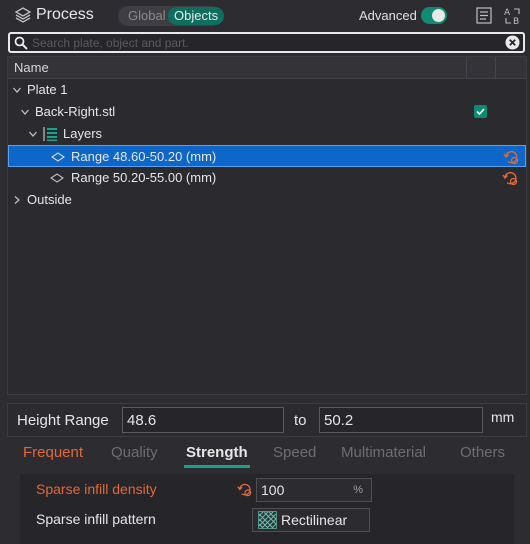  What do you see at coordinates (267, 156) in the screenshot?
I see `tree-row-range-selected: Range 48.60-50.20 (mm)` at bounding box center [267, 156].